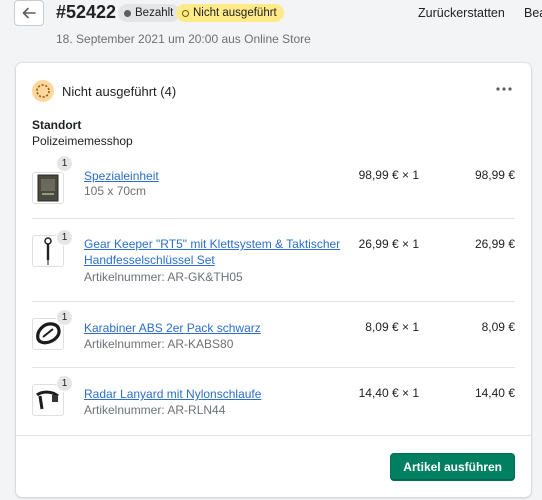  I want to click on card-footer: Artikel ausführen, so click(273, 466).